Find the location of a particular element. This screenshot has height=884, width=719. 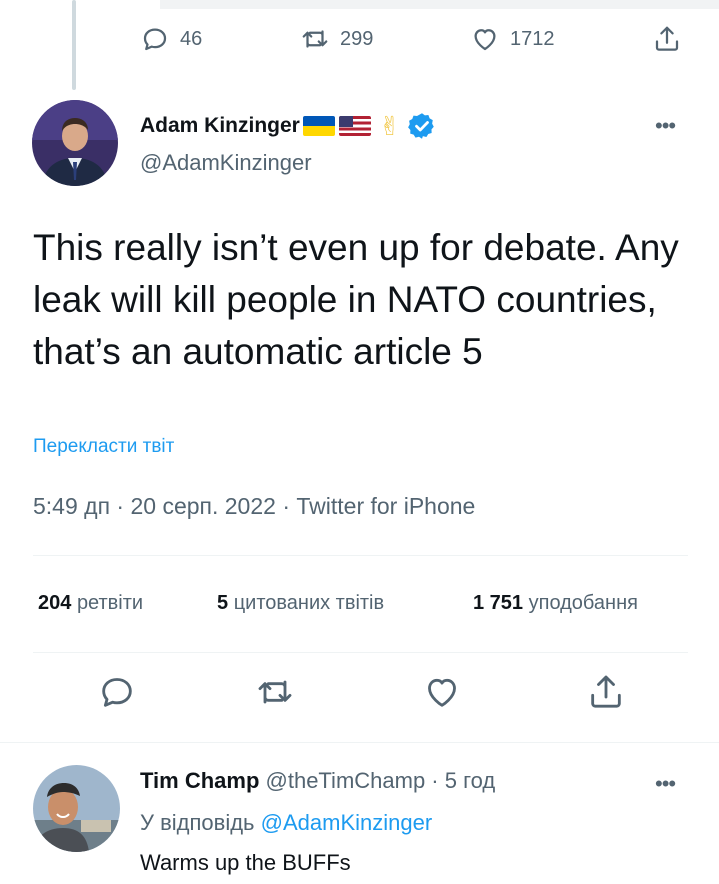

author-name-row: Adam Kinzinger ✌ is located at coordinates (288, 126).